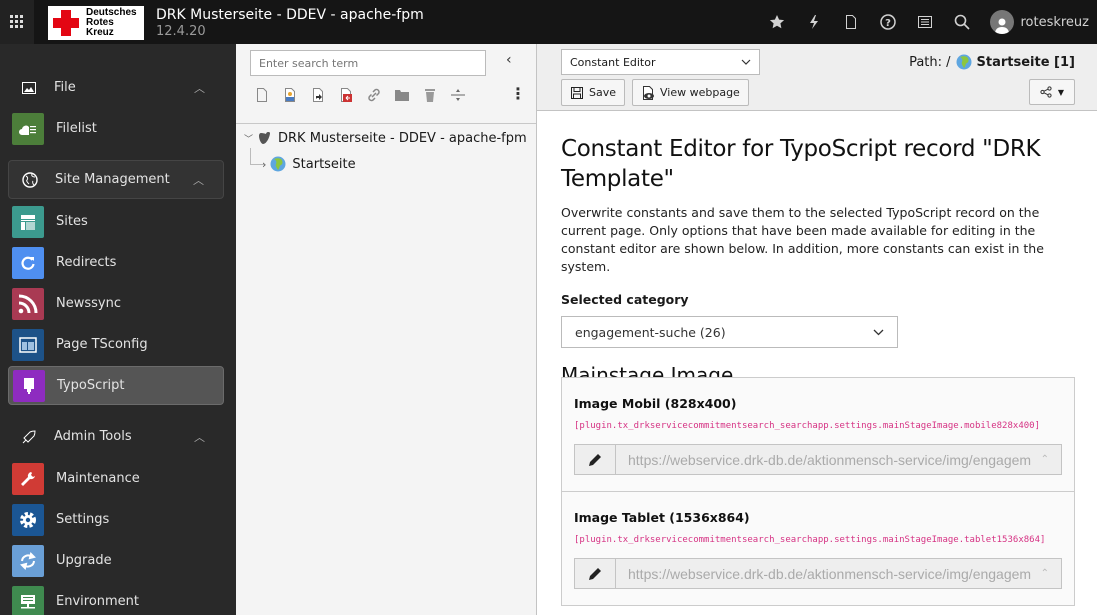  I want to click on module-label: Environment, so click(98, 601).